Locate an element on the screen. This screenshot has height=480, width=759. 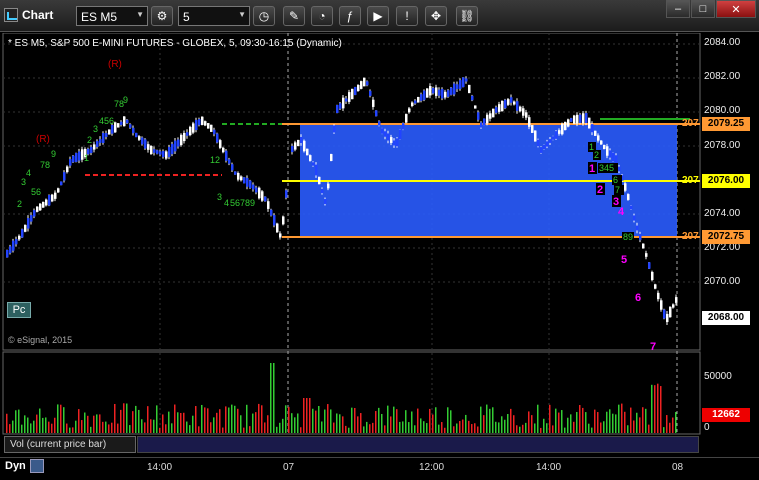
link-settings-button: ⚙ is located at coordinates (162, 16).